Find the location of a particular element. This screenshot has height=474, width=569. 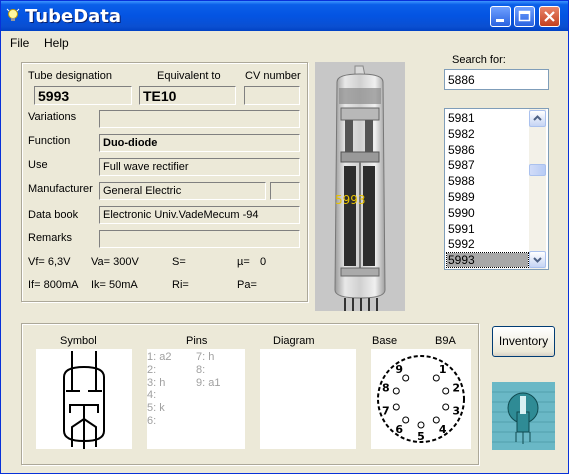

manufacturer-field: General Electric is located at coordinates (182, 191).